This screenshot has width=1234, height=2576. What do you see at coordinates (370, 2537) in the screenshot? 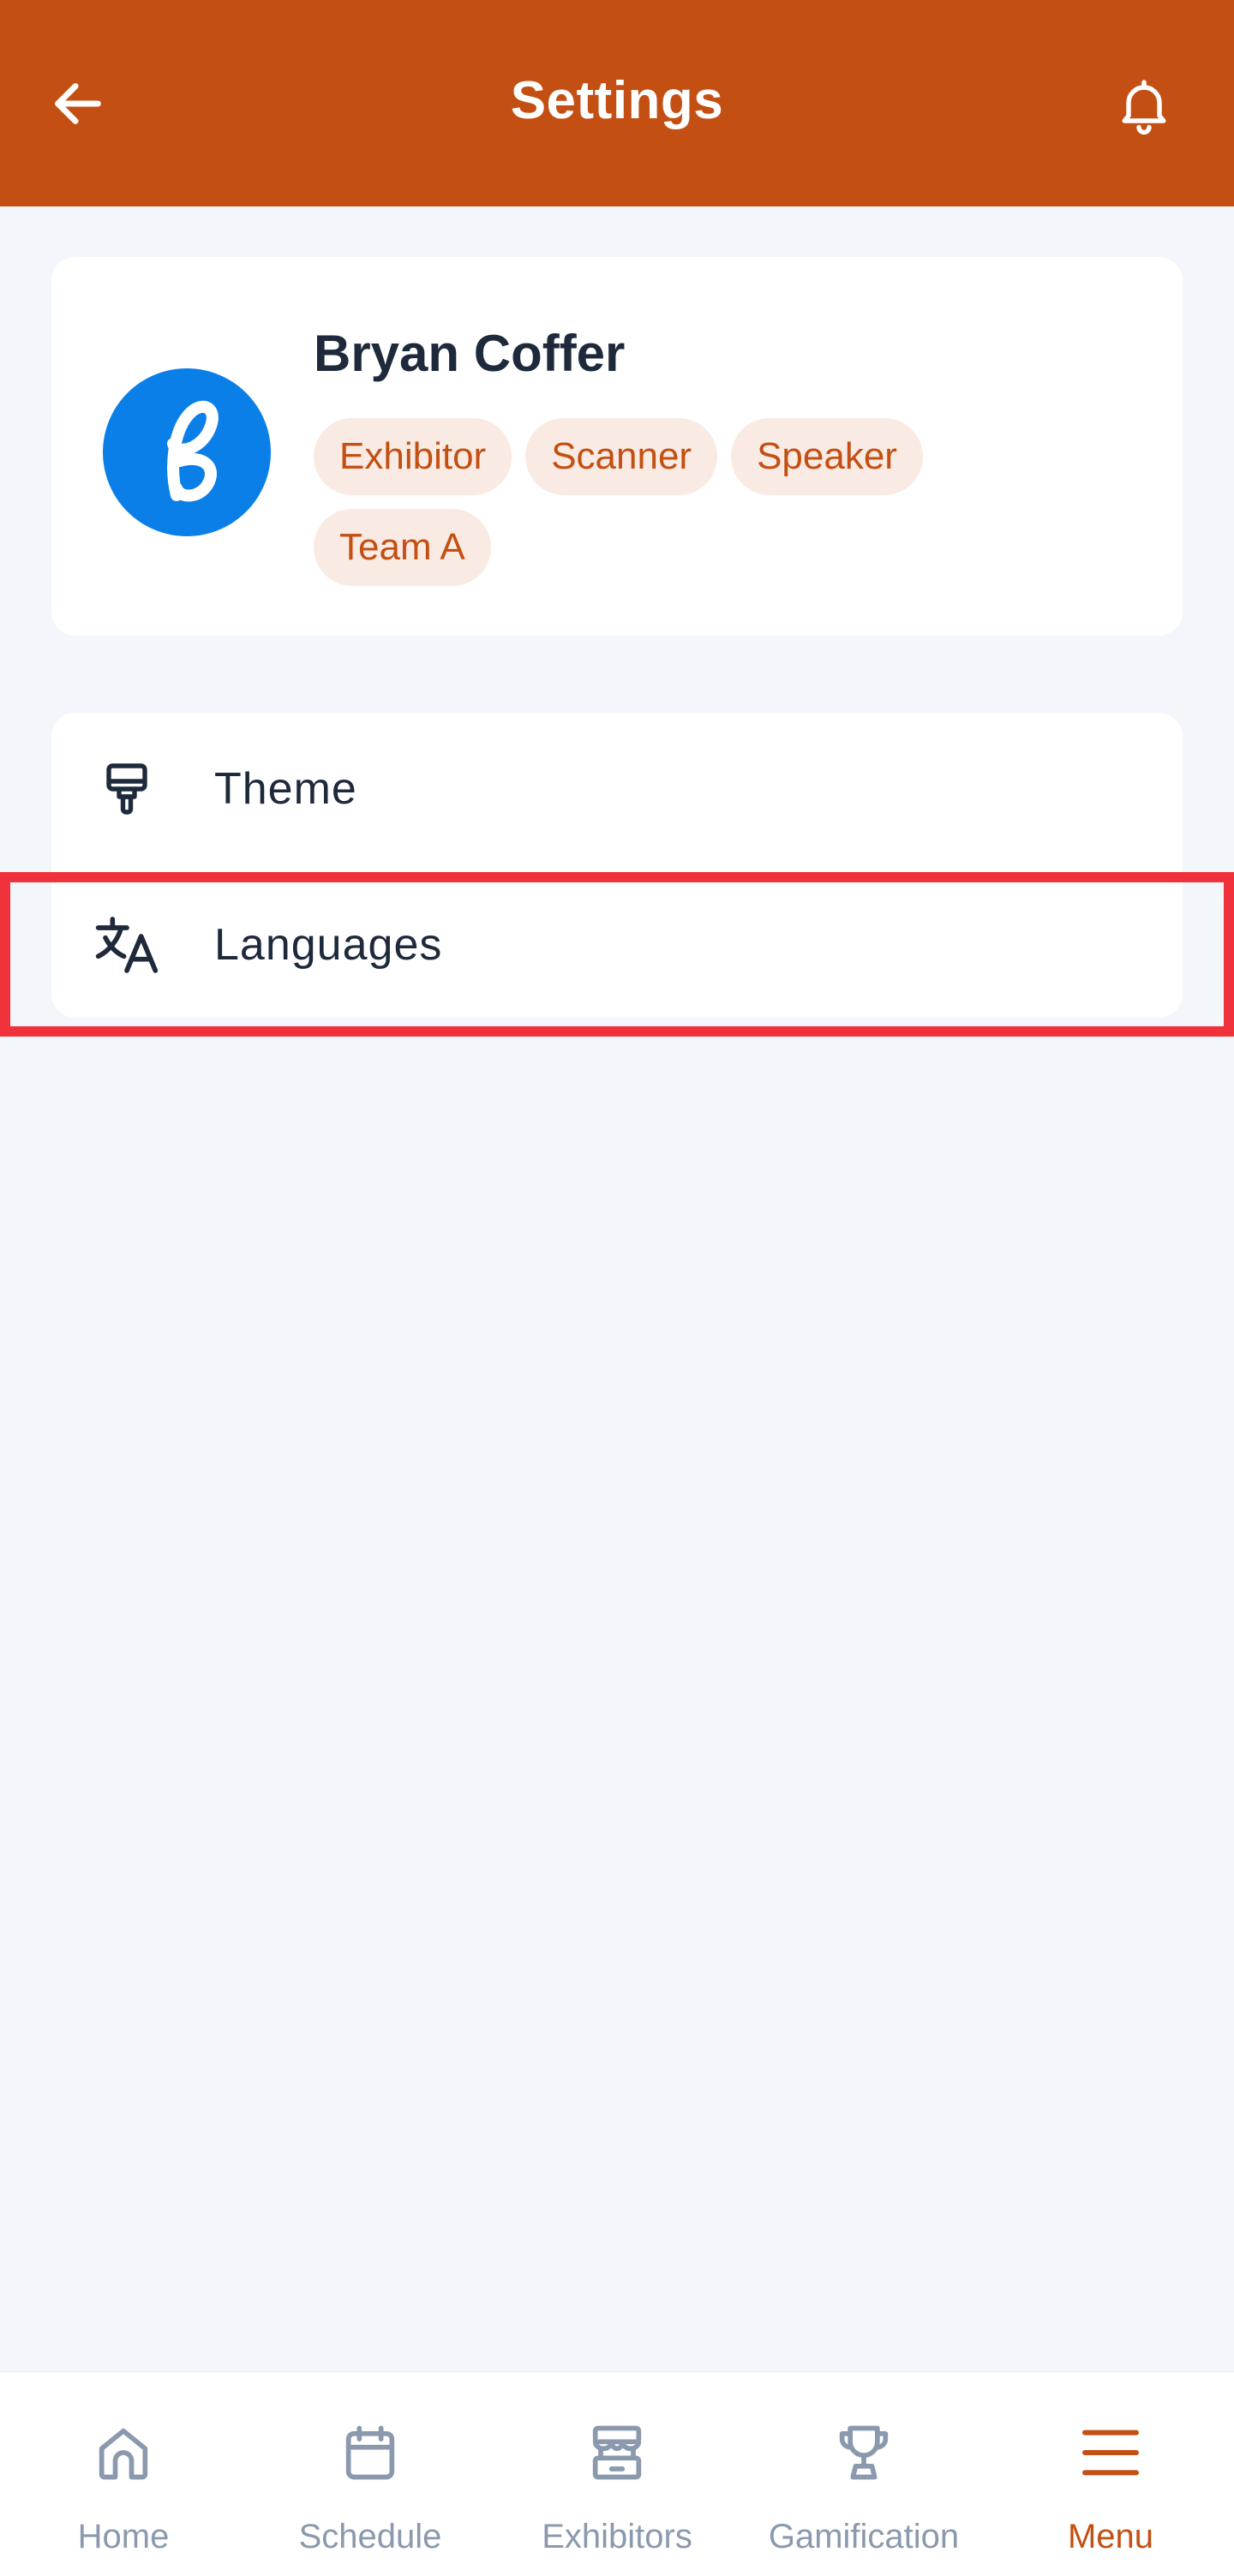
I see `nav-label: Schedule` at bounding box center [370, 2537].